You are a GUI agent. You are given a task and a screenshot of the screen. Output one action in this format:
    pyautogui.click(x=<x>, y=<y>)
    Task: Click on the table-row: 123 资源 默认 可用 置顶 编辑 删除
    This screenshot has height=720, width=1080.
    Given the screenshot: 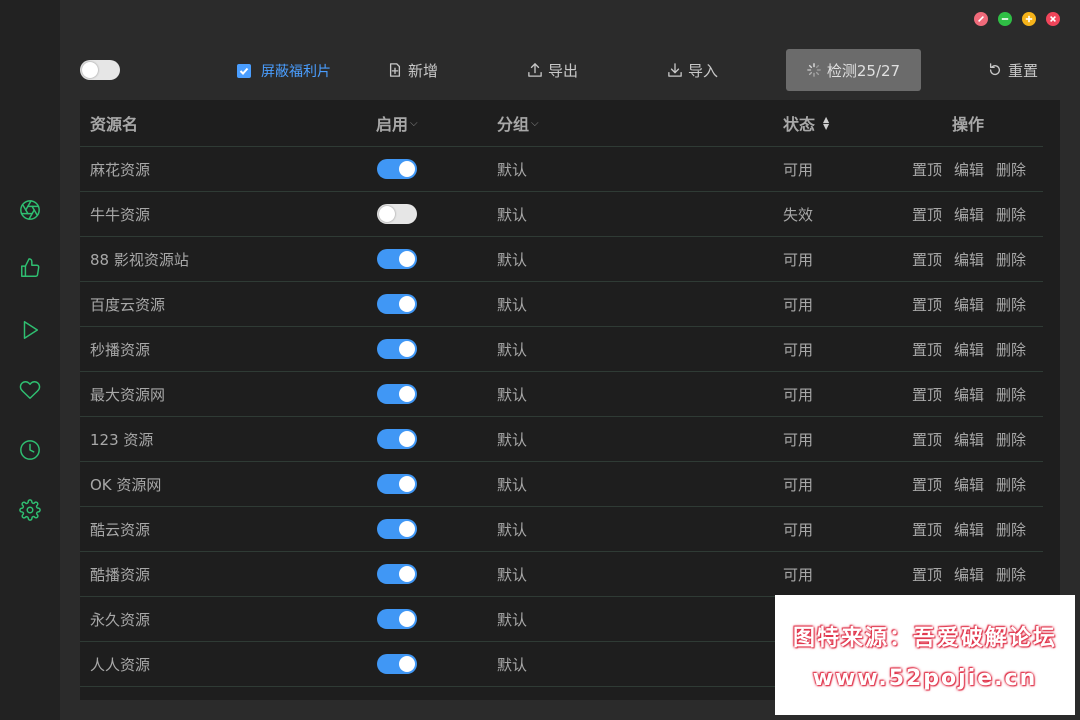 What is the action you would take?
    pyautogui.click(x=561, y=439)
    